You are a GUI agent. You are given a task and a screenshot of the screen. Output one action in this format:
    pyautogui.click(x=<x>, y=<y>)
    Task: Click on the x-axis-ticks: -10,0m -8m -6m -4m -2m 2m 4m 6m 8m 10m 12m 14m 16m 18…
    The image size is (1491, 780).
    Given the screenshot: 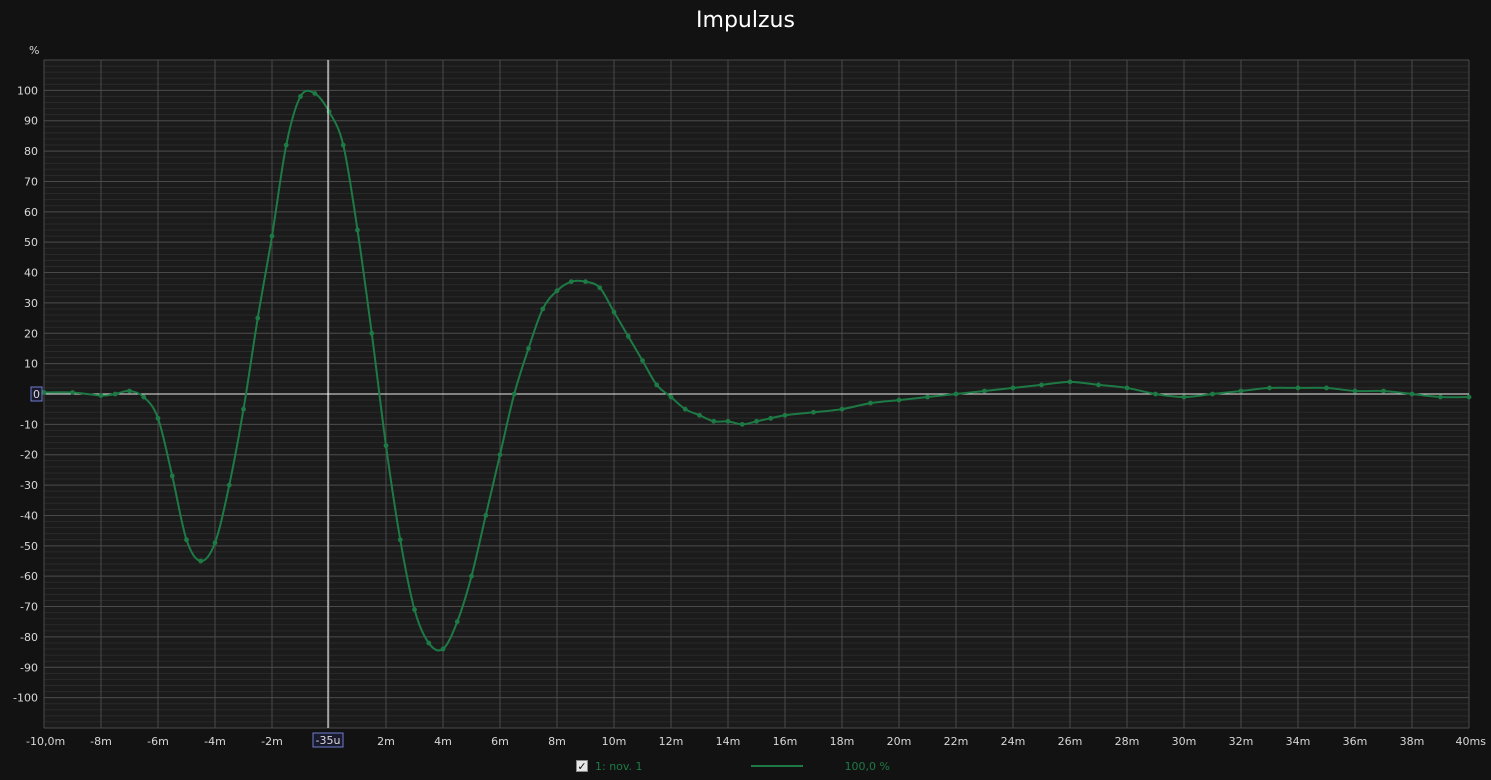 What is the action you would take?
    pyautogui.click(x=756, y=741)
    